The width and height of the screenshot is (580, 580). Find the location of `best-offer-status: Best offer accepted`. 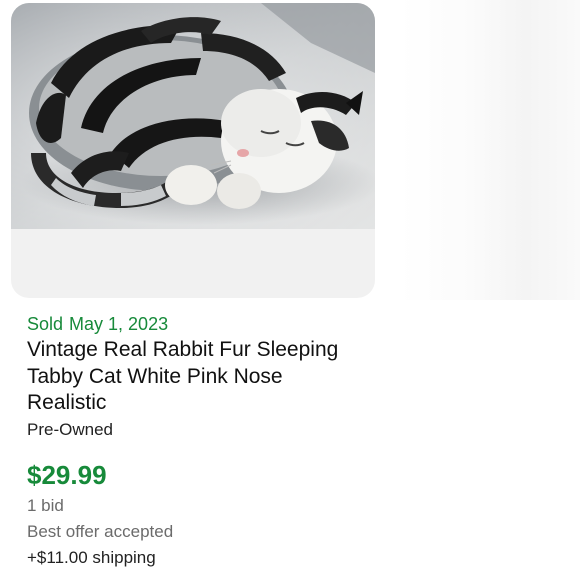

best-offer-status: Best offer accepted is located at coordinates (100, 531).